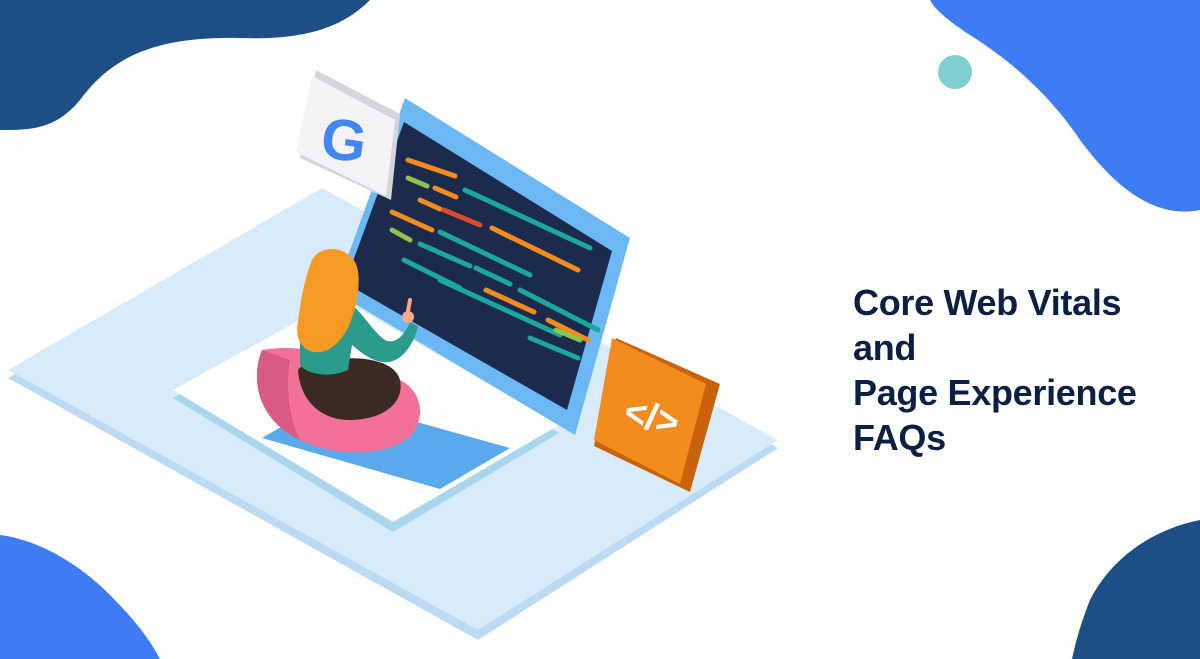 Image resolution: width=1200 pixels, height=659 pixels. What do you see at coordinates (344, 140) in the screenshot?
I see `google-letter: G` at bounding box center [344, 140].